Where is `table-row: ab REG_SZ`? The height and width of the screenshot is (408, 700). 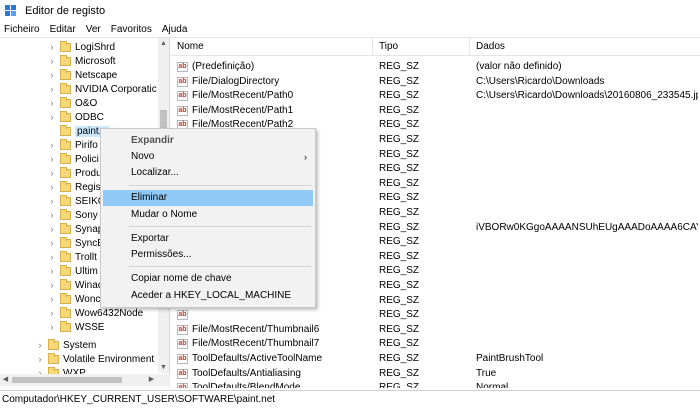 table-row: ab REG_SZ is located at coordinates (435, 315).